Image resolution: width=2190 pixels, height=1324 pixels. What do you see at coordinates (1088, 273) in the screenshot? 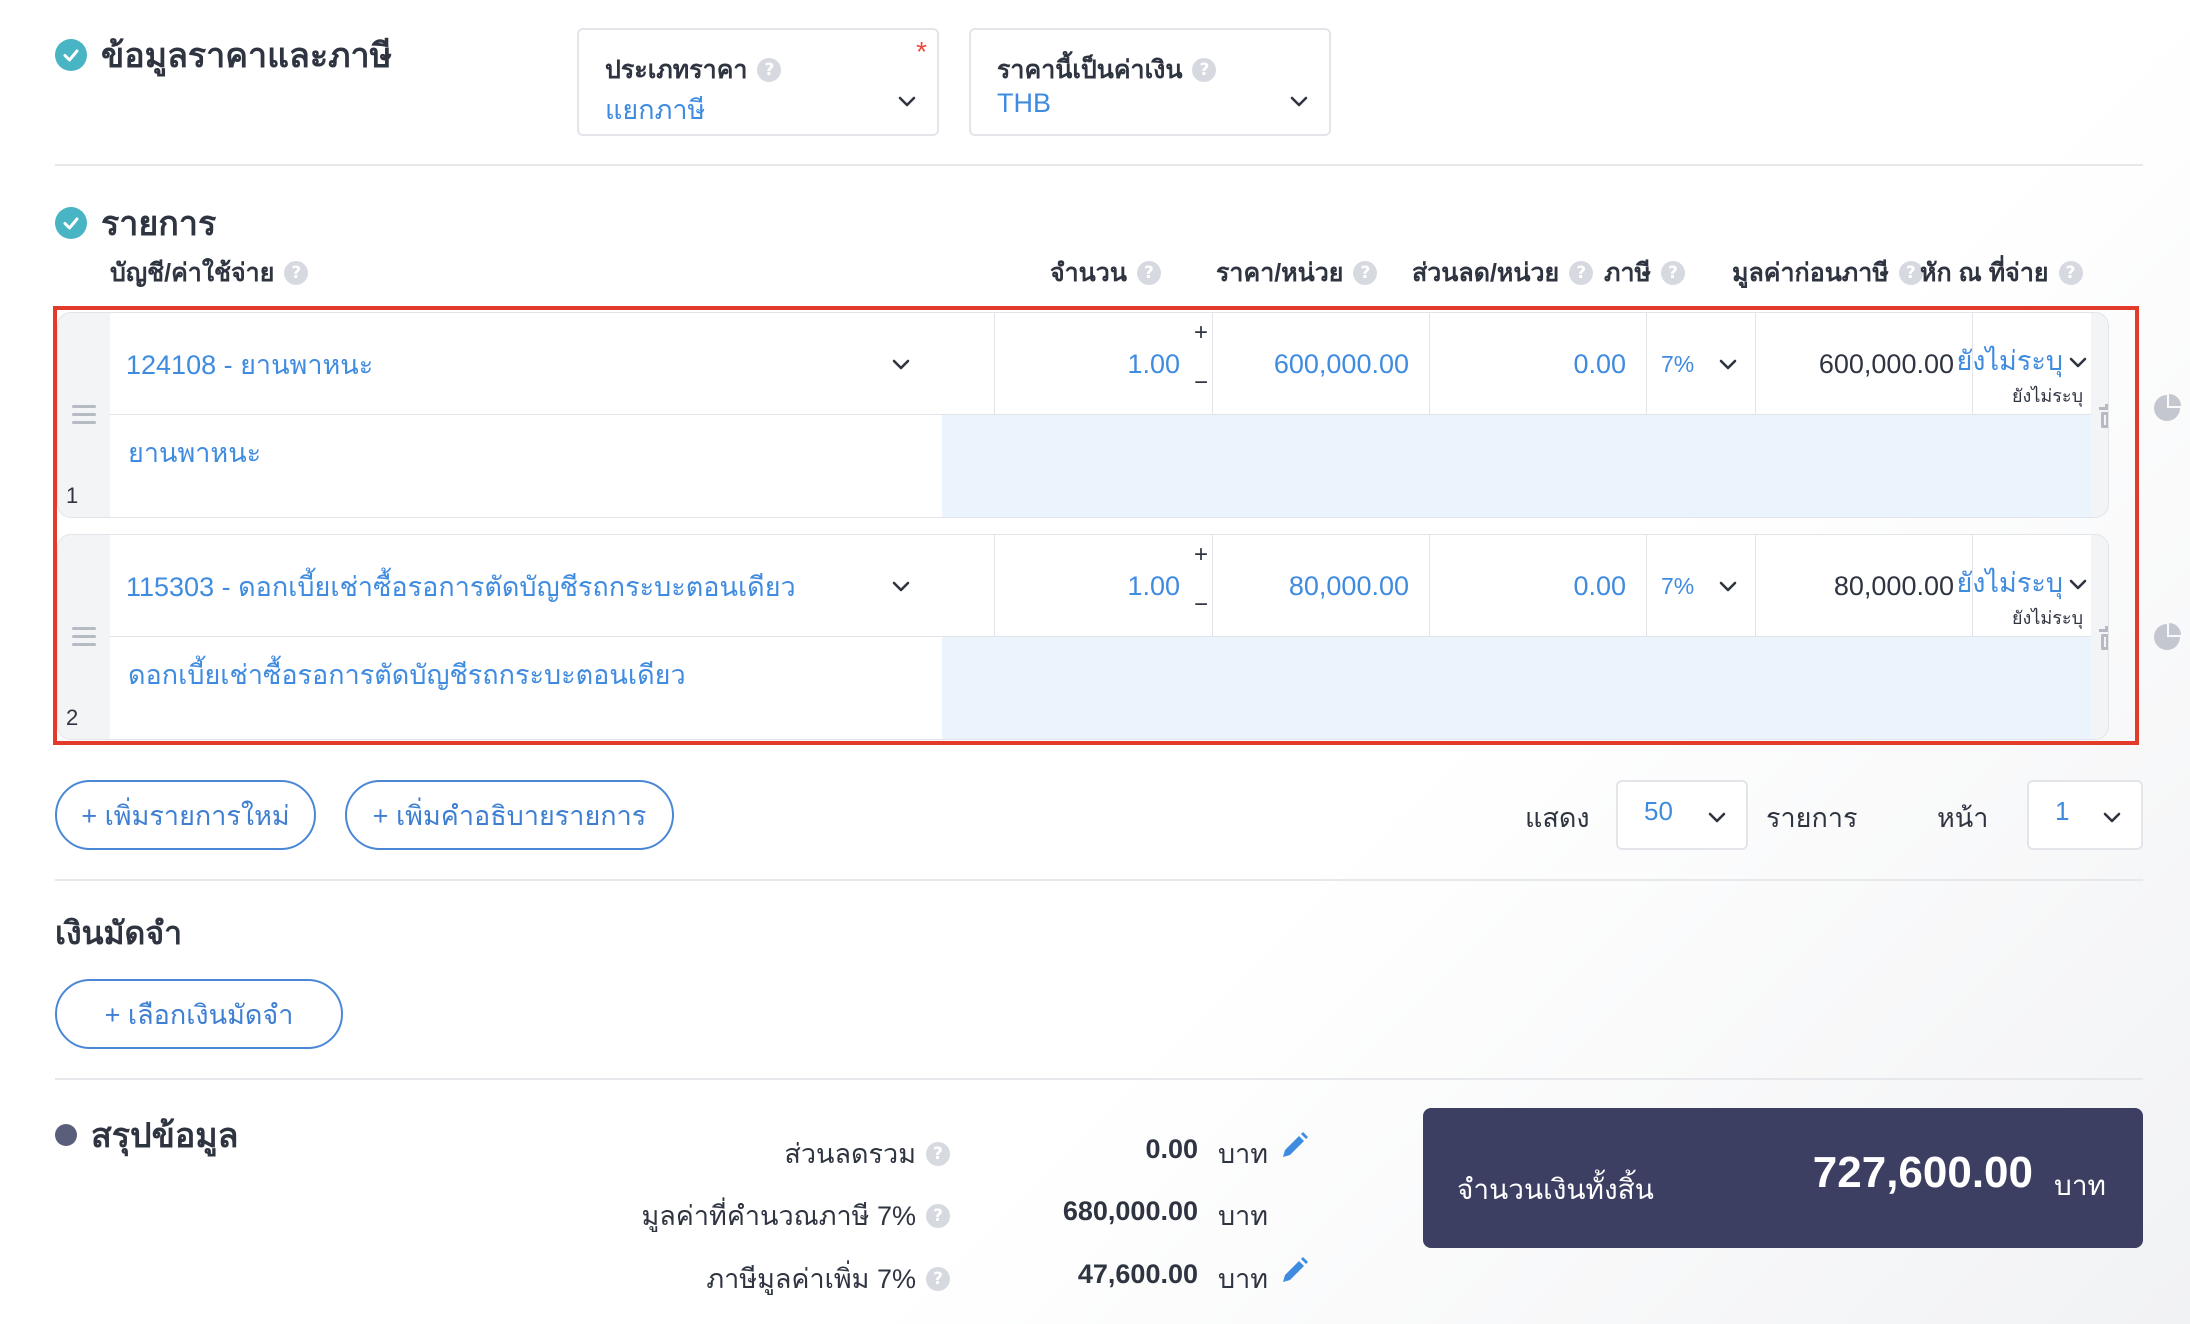
I see `col-quantity-label: จำนวน` at bounding box center [1088, 273].